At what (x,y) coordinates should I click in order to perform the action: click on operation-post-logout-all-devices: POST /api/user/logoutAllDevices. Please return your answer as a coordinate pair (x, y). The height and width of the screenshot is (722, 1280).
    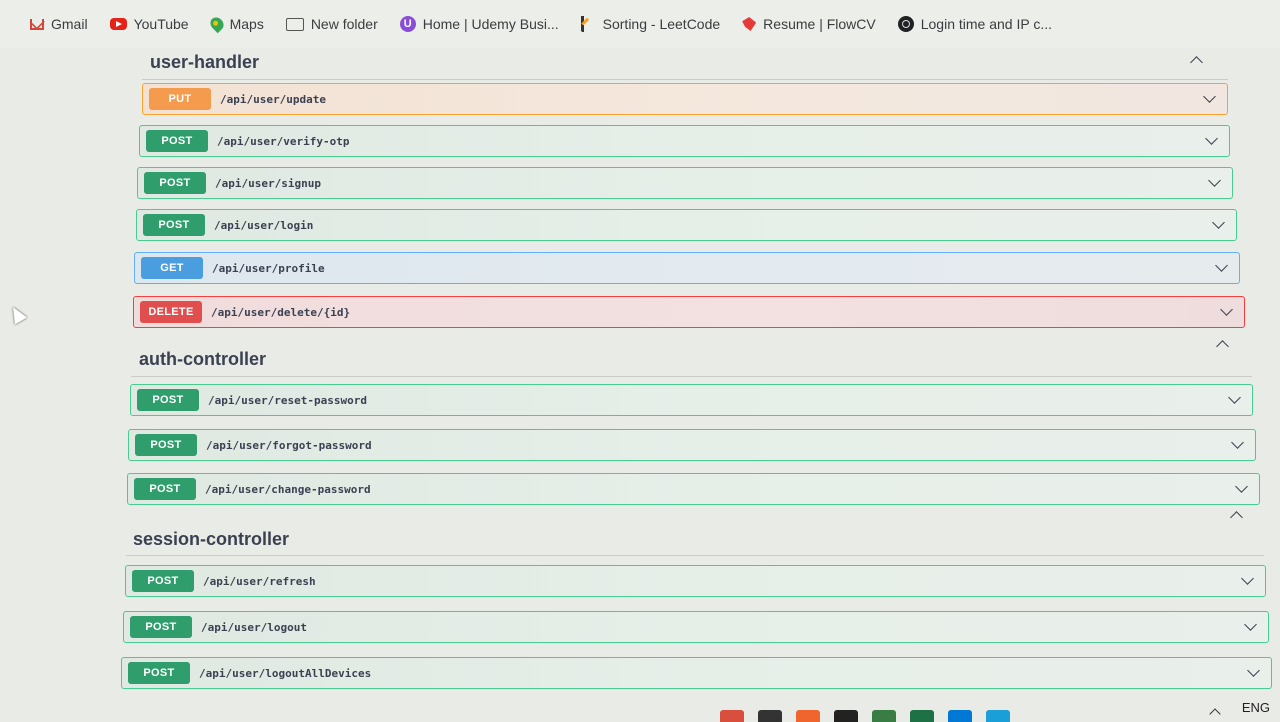
    Looking at the image, I should click on (696, 673).